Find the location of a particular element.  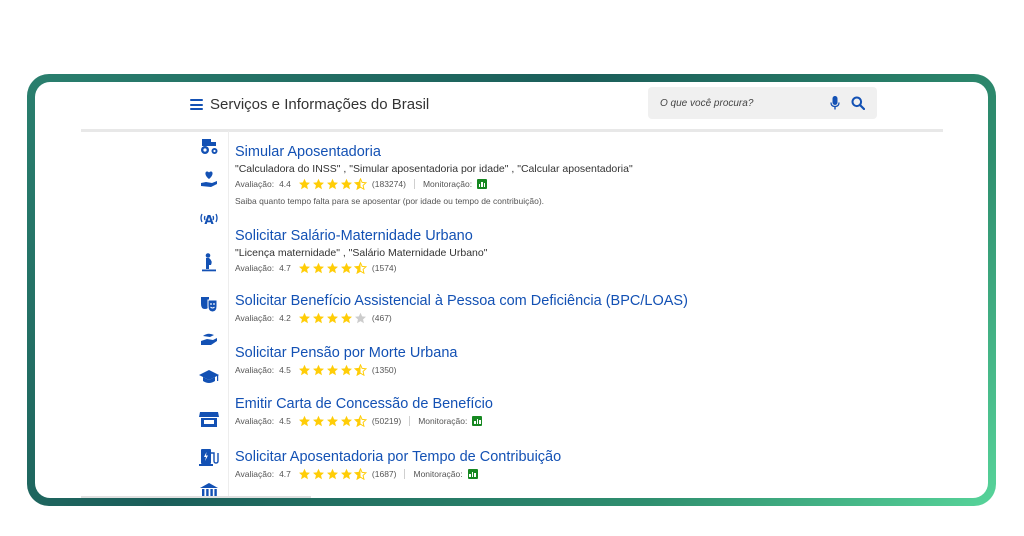

review-count: (1350) is located at coordinates (384, 370).